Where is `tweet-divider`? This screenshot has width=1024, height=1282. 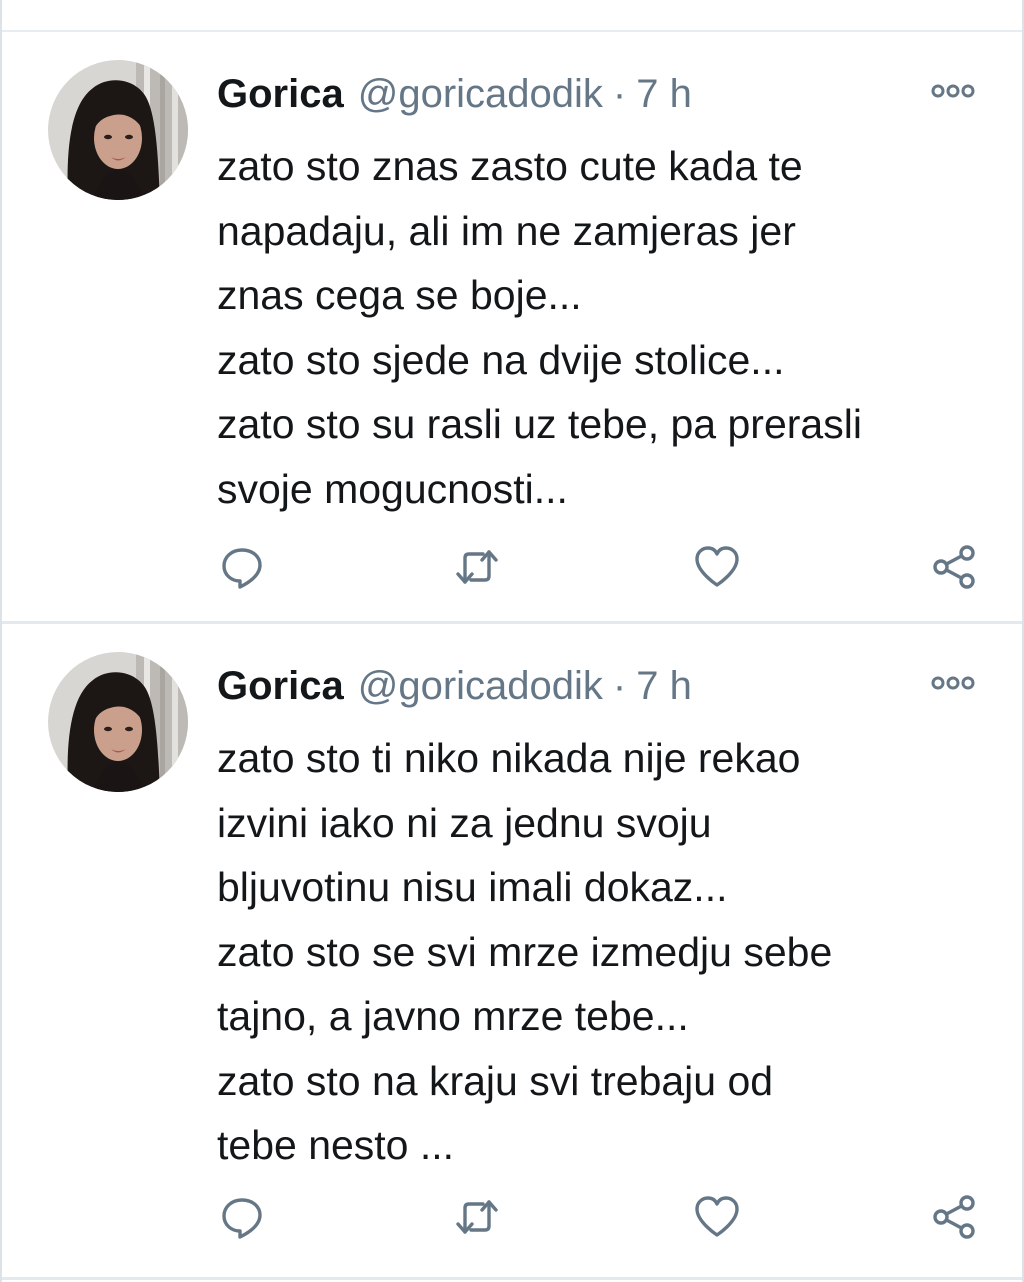
tweet-divider is located at coordinates (512, 1278).